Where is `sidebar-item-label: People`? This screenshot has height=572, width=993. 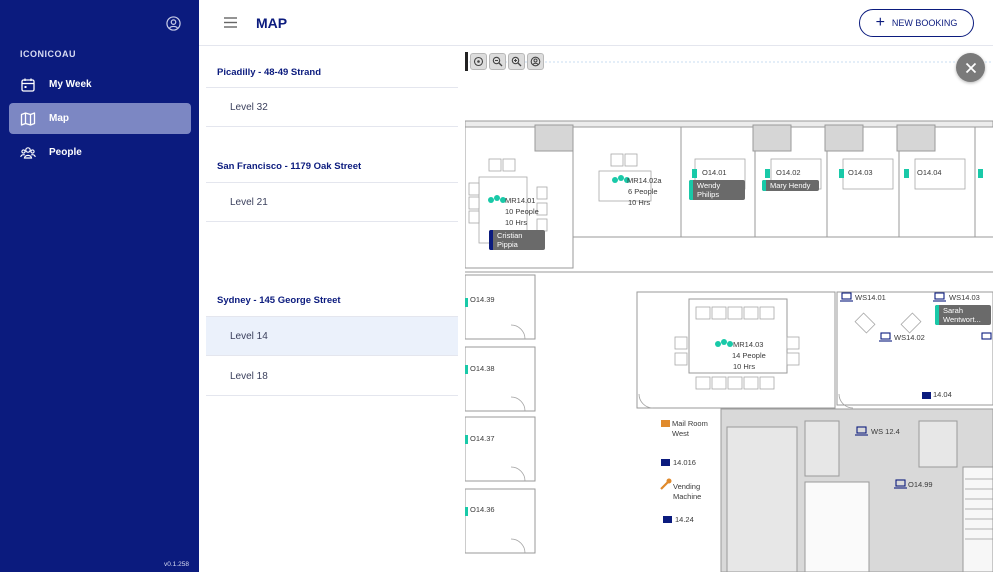
sidebar-item-label: People is located at coordinates (65, 152).